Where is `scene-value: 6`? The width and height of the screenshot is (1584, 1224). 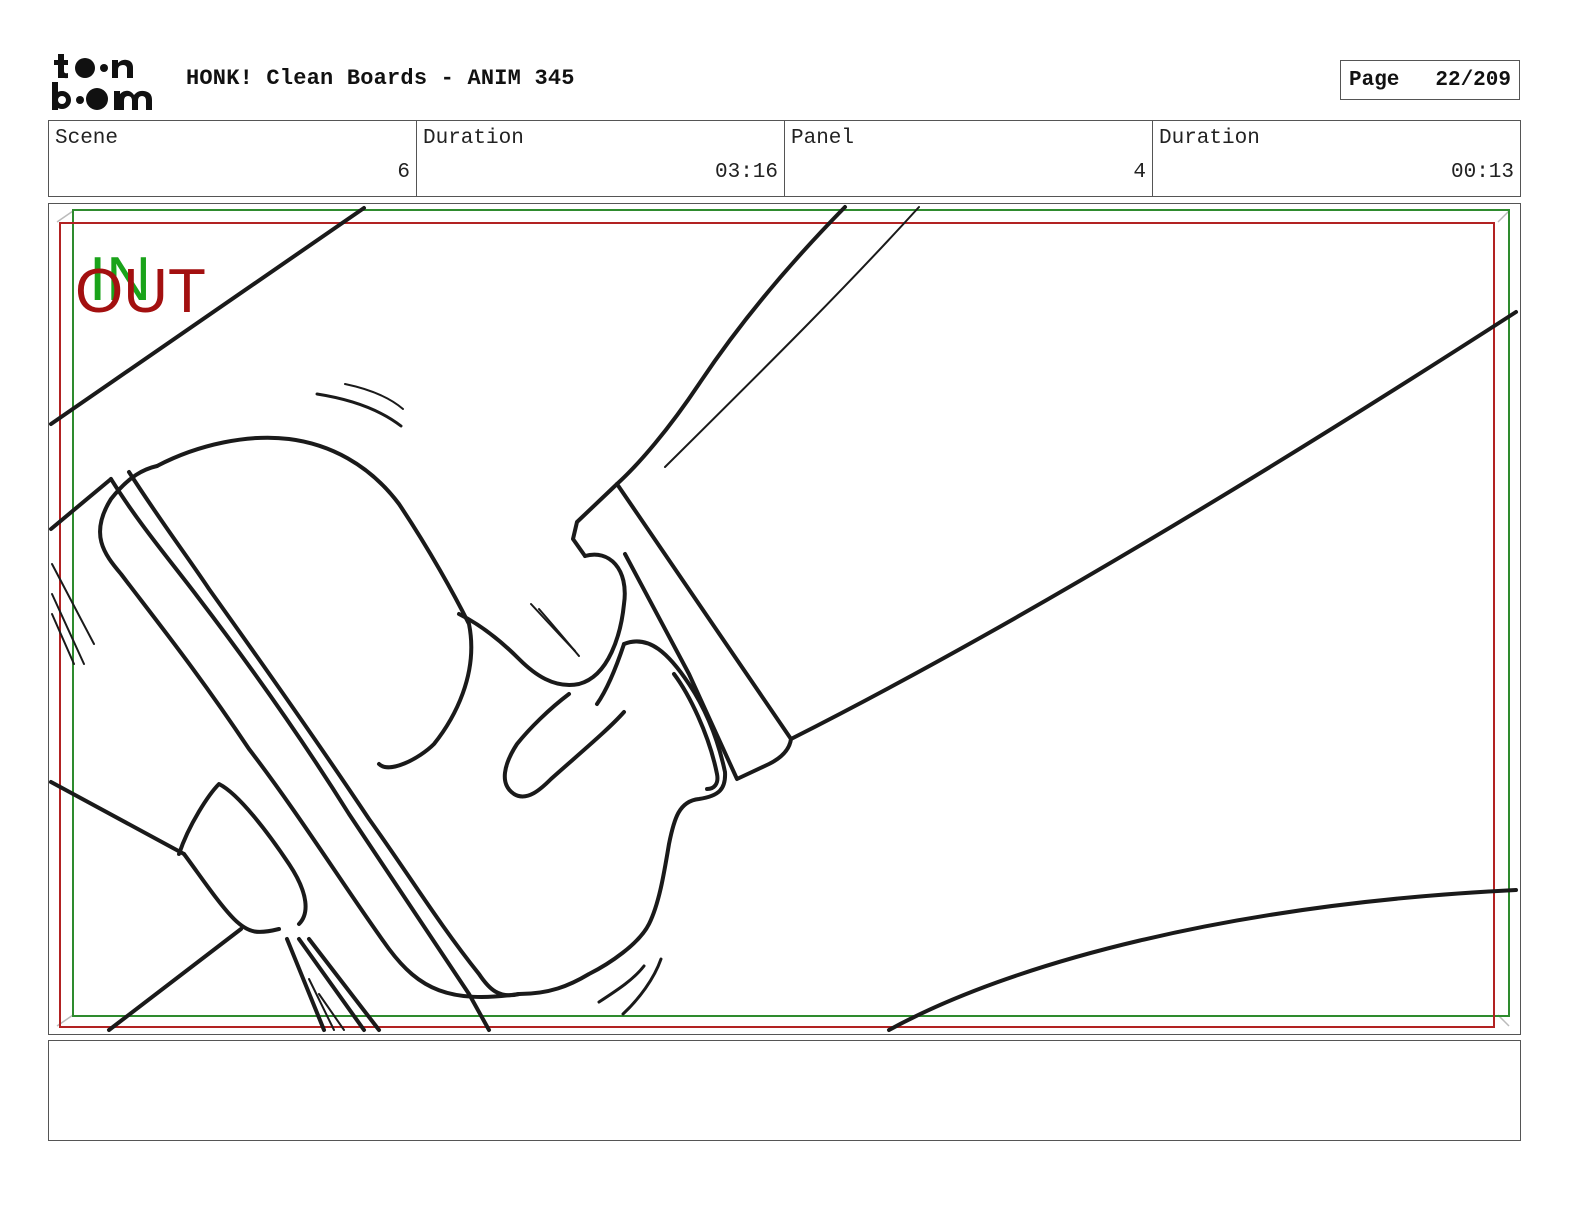
scene-value: 6 is located at coordinates (403, 172).